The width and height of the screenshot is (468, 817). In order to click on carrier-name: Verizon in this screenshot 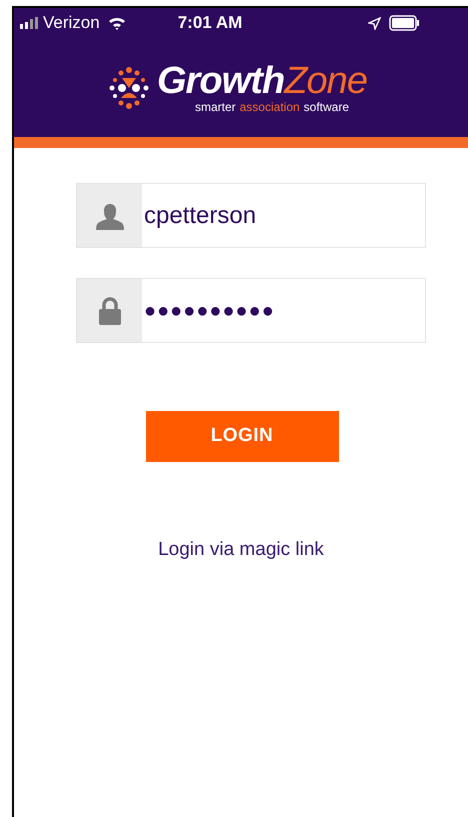, I will do `click(71, 23)`.